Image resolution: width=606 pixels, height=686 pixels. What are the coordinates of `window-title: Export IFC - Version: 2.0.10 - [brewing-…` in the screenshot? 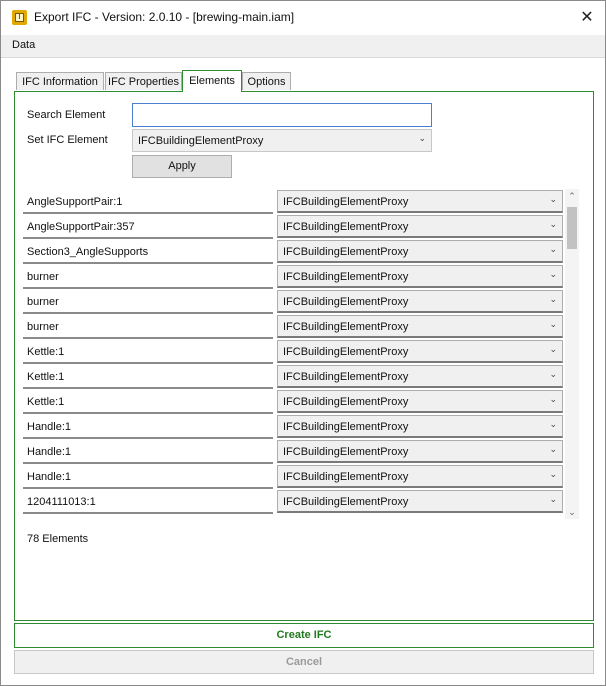 It's located at (164, 17).